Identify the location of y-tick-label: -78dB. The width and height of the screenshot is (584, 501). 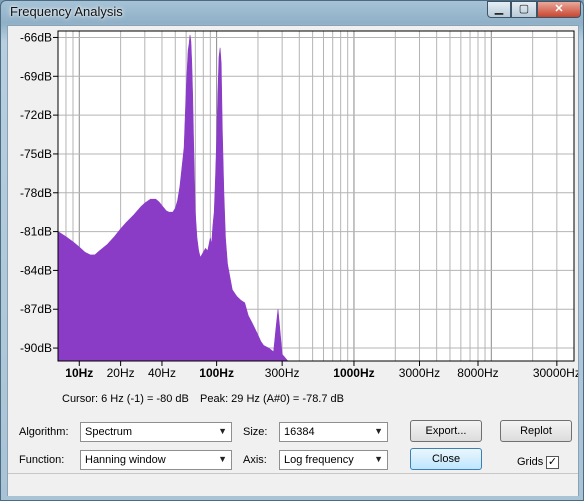
(36, 193).